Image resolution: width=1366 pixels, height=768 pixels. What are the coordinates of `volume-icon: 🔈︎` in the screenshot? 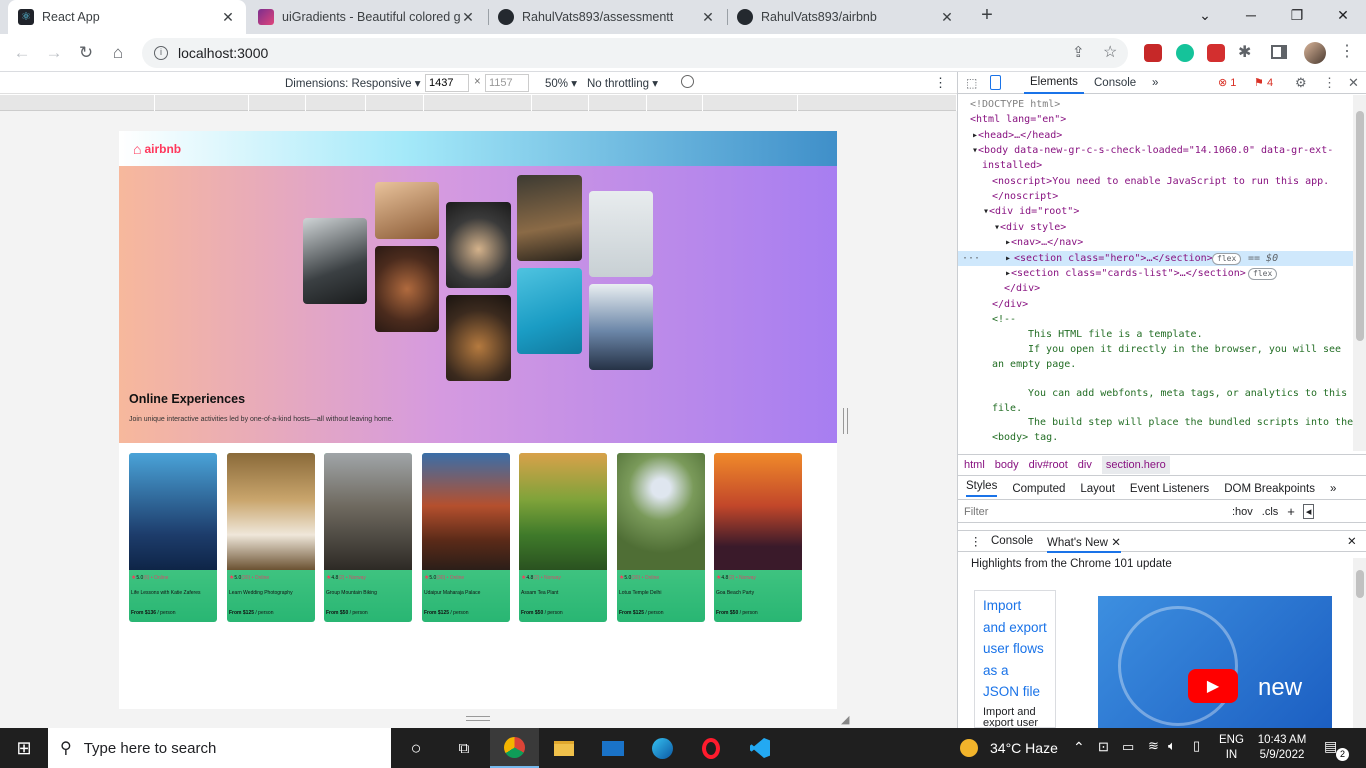 It's located at (1172, 746).